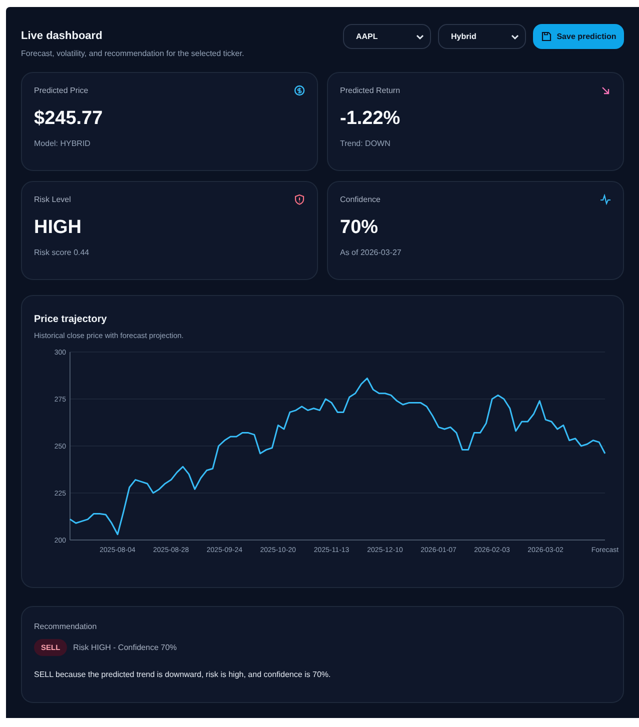 This screenshot has width=639, height=727. What do you see at coordinates (360, 199) in the screenshot?
I see `metric-label: Confidence` at bounding box center [360, 199].